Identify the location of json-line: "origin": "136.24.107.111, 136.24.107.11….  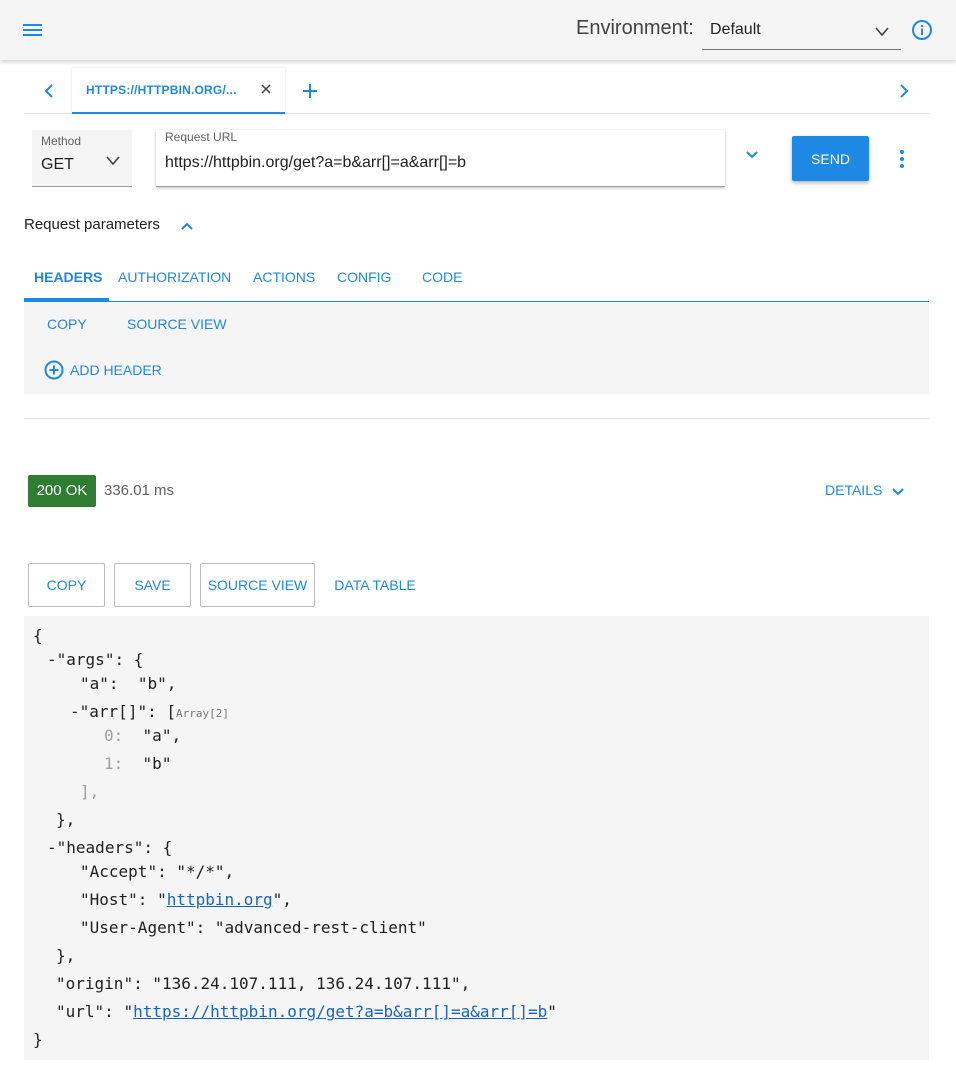
(263, 983).